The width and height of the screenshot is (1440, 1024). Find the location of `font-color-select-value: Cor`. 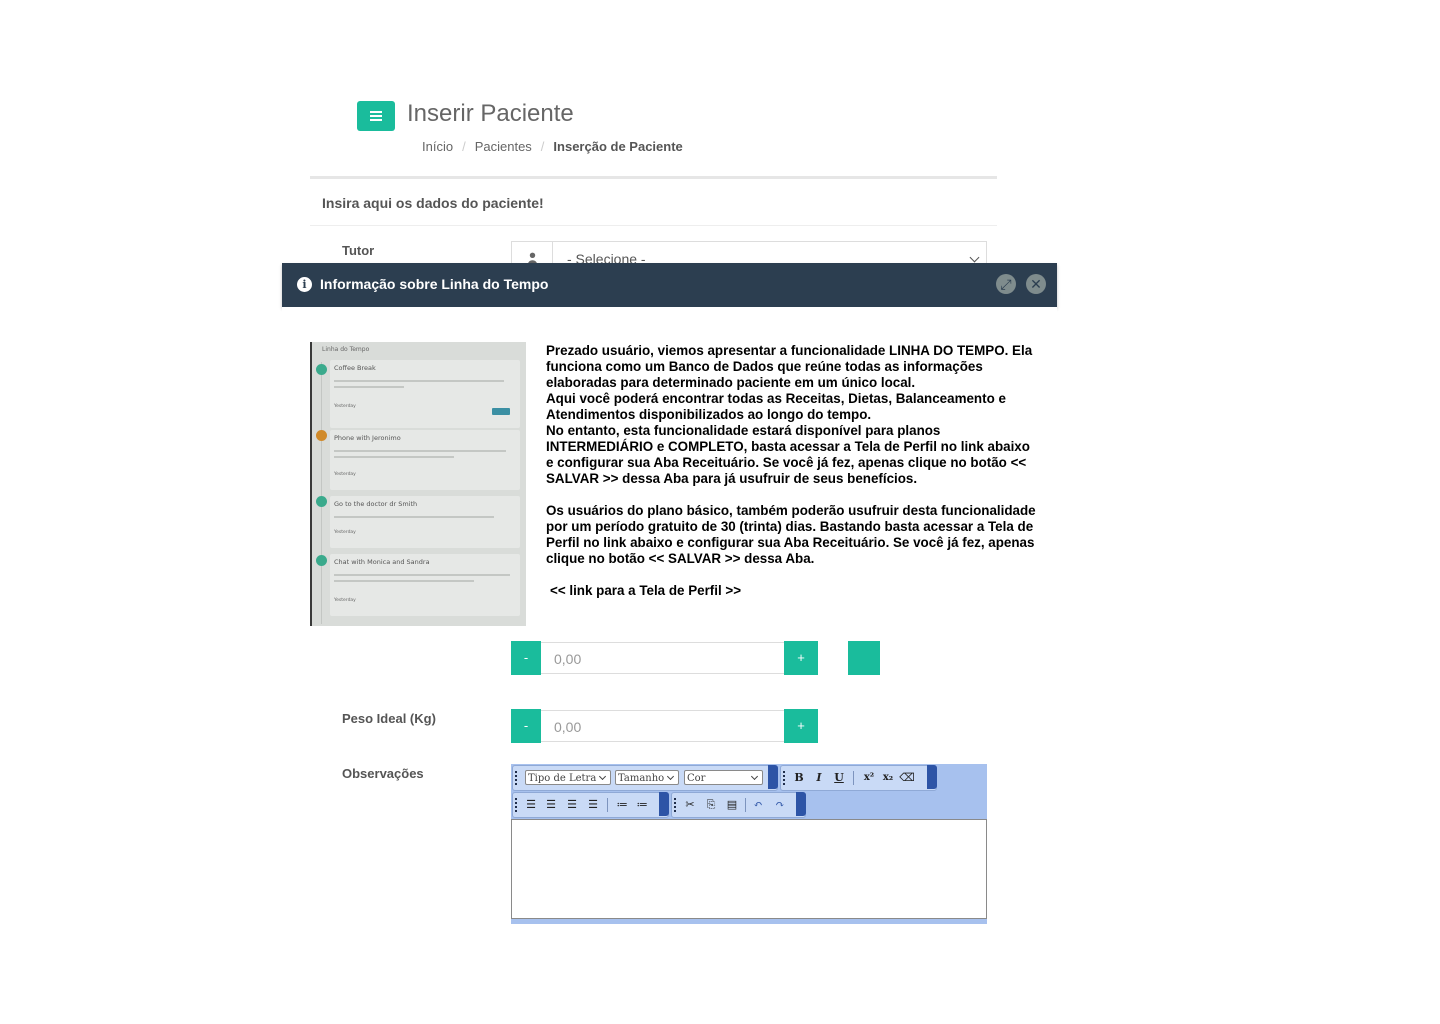

font-color-select-value: Cor is located at coordinates (696, 778).